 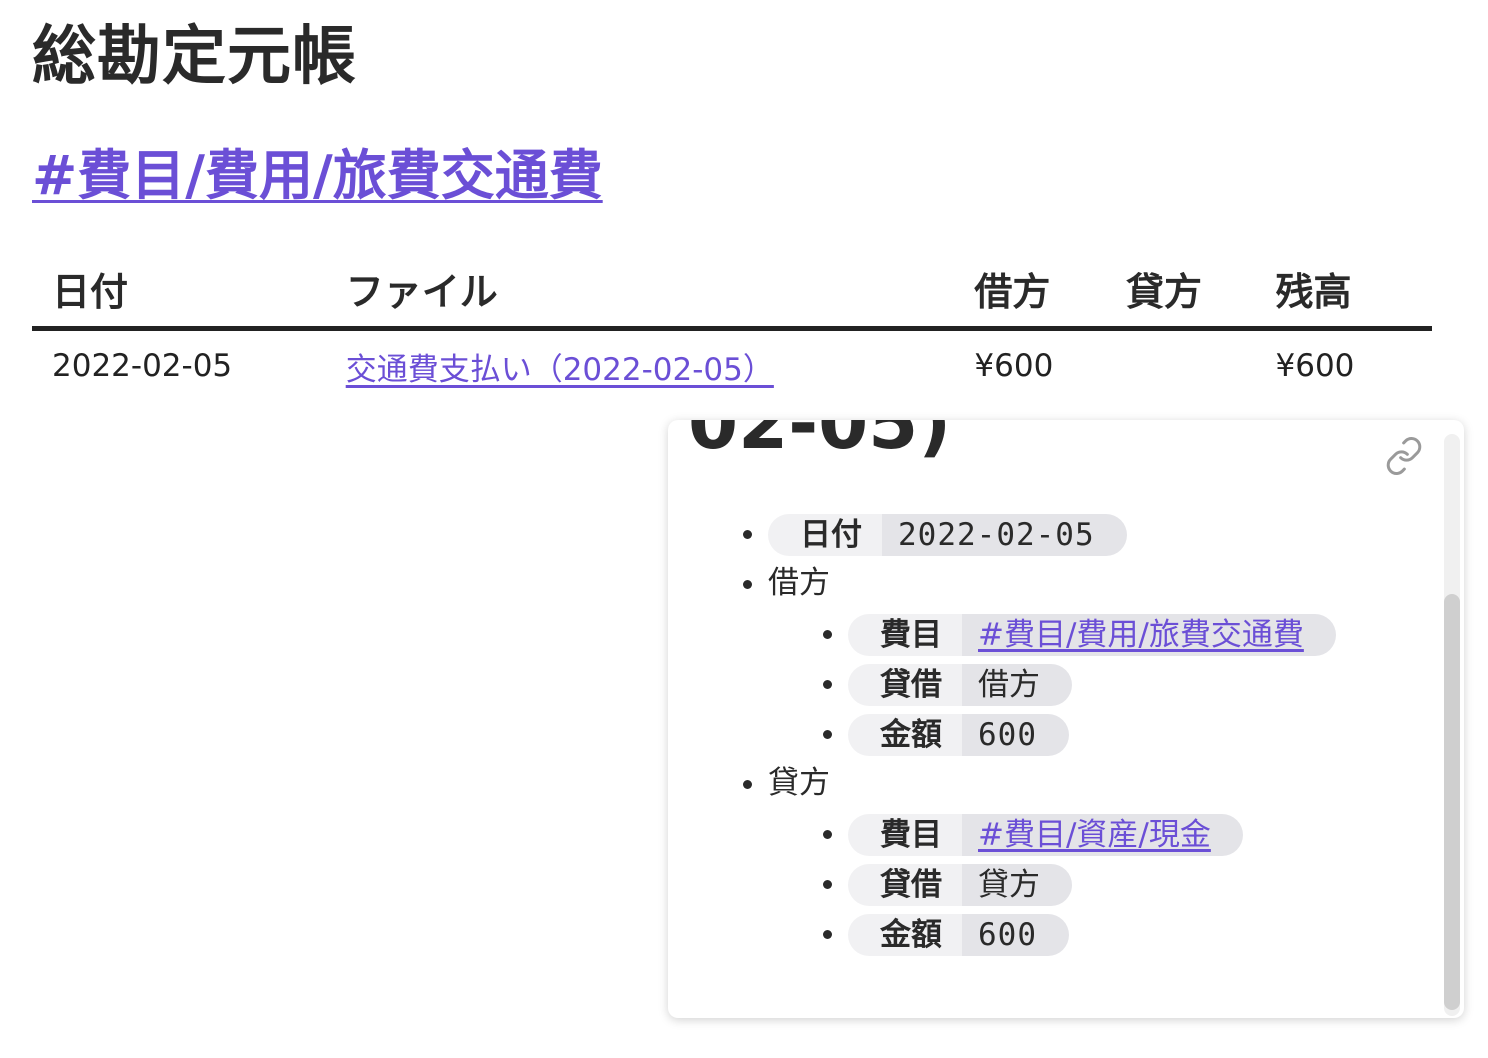 What do you see at coordinates (1004, 534) in the screenshot?
I see `property-value: 2022-02-05` at bounding box center [1004, 534].